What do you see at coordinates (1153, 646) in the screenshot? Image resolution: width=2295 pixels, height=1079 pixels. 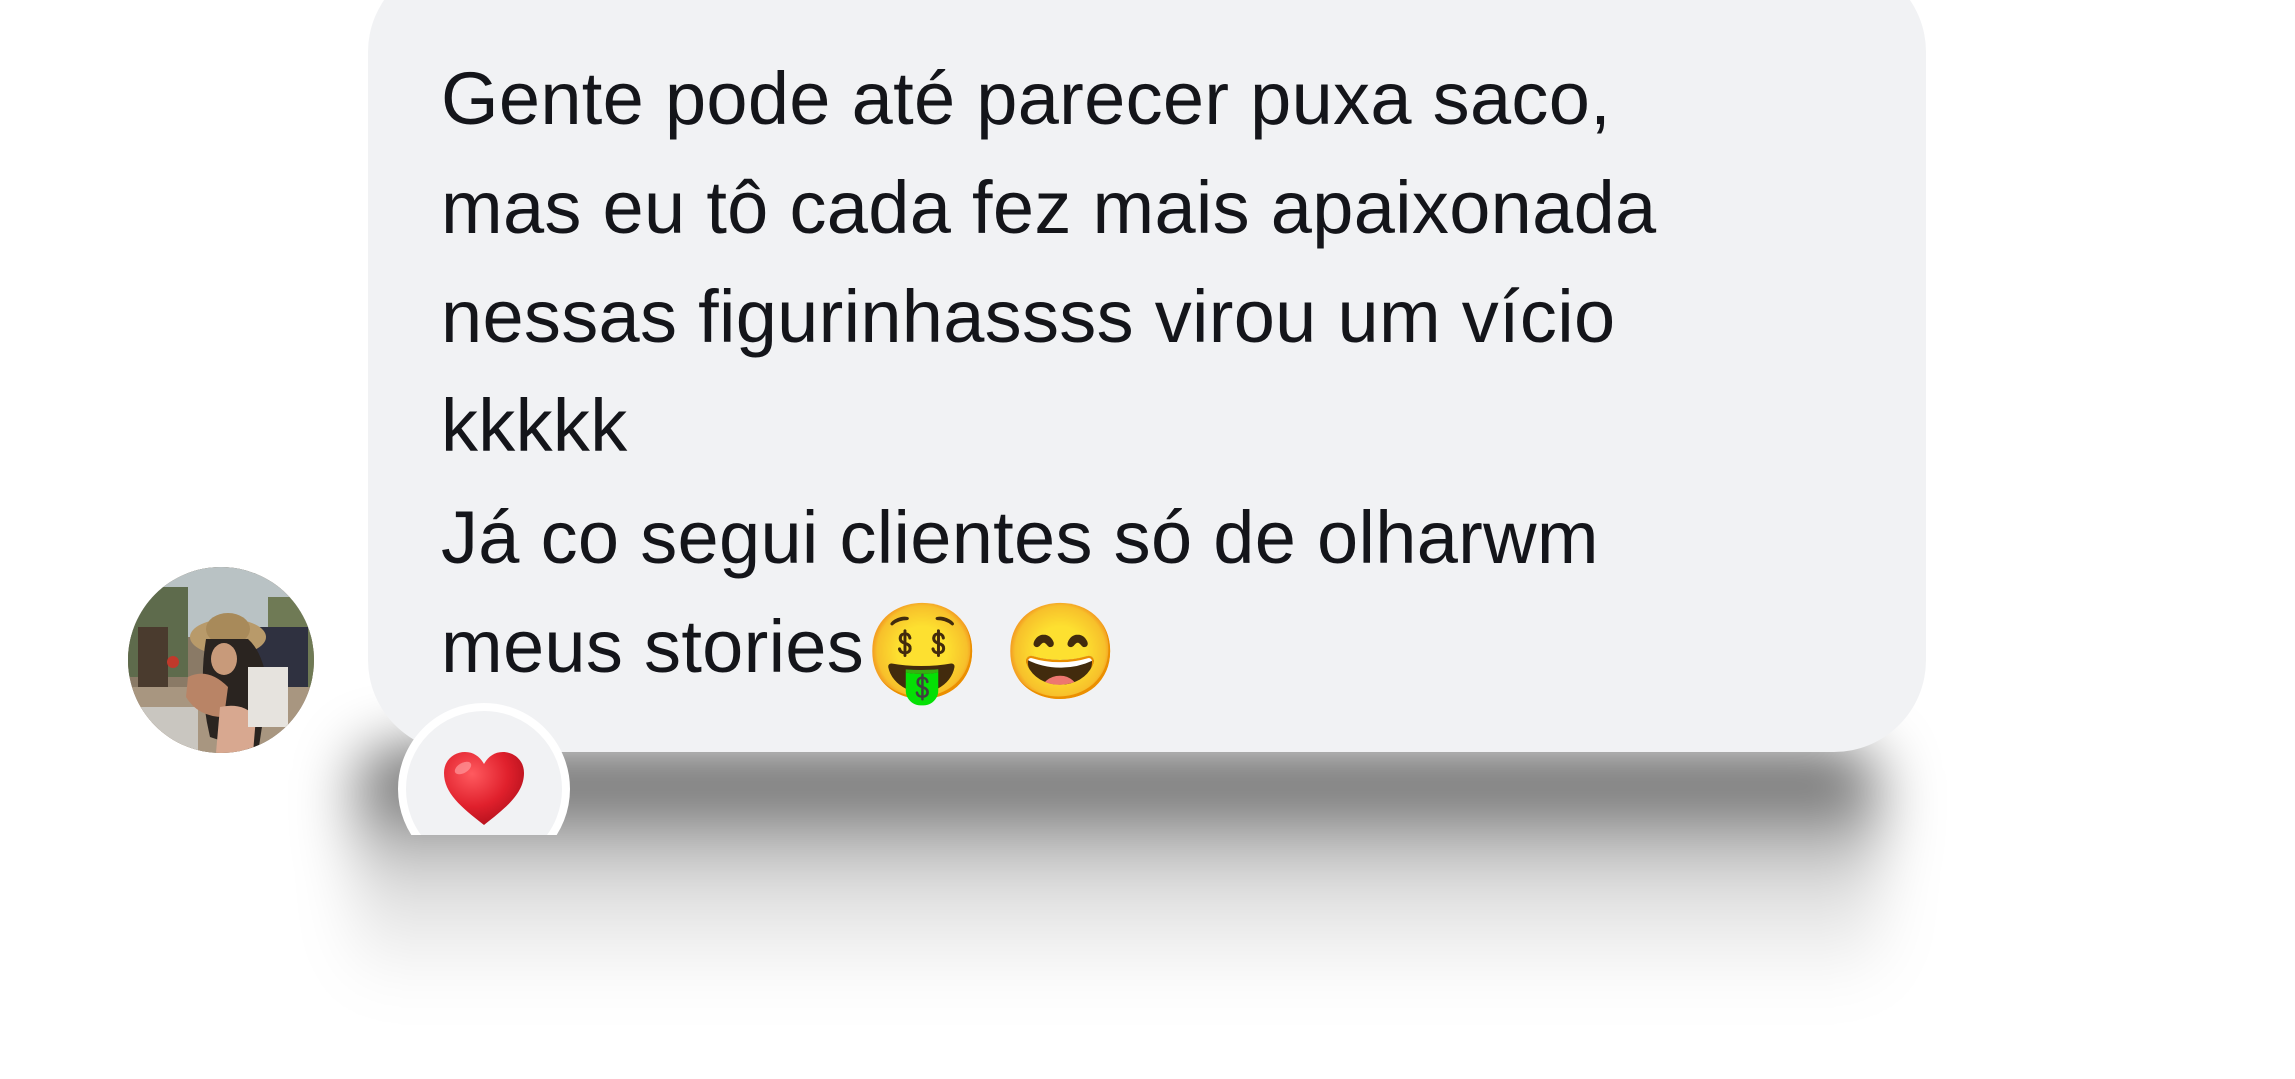 I see `message-line-last: meus stories🤑 😄` at bounding box center [1153, 646].